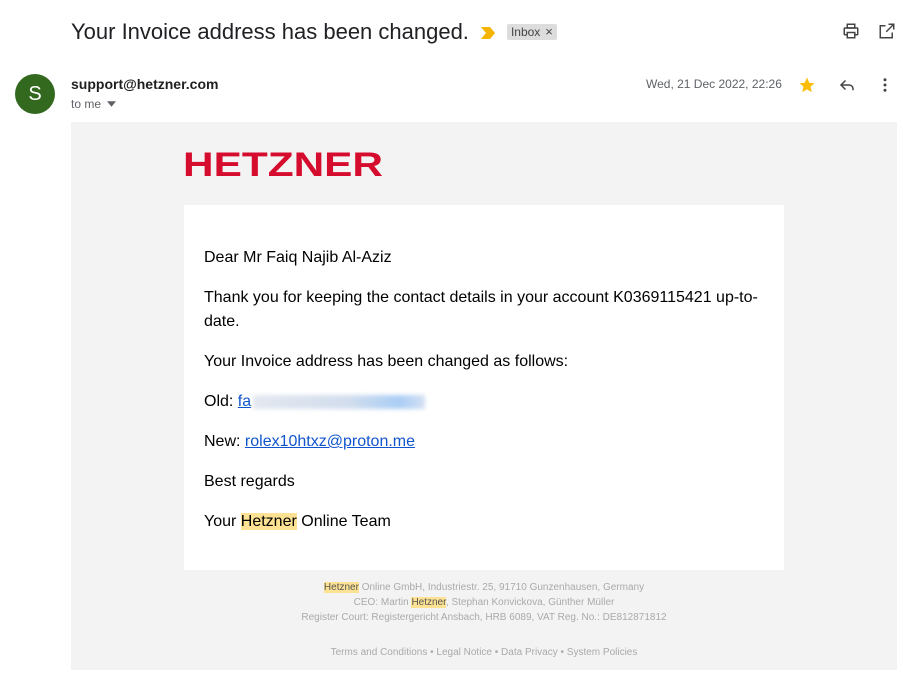  What do you see at coordinates (86, 104) in the screenshot?
I see `recipient-label: to me` at bounding box center [86, 104].